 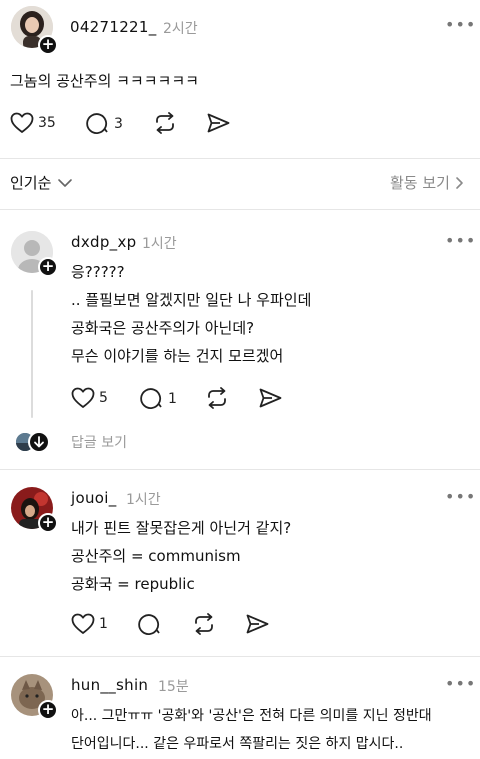 I want to click on reply-avatars, so click(x=34, y=442).